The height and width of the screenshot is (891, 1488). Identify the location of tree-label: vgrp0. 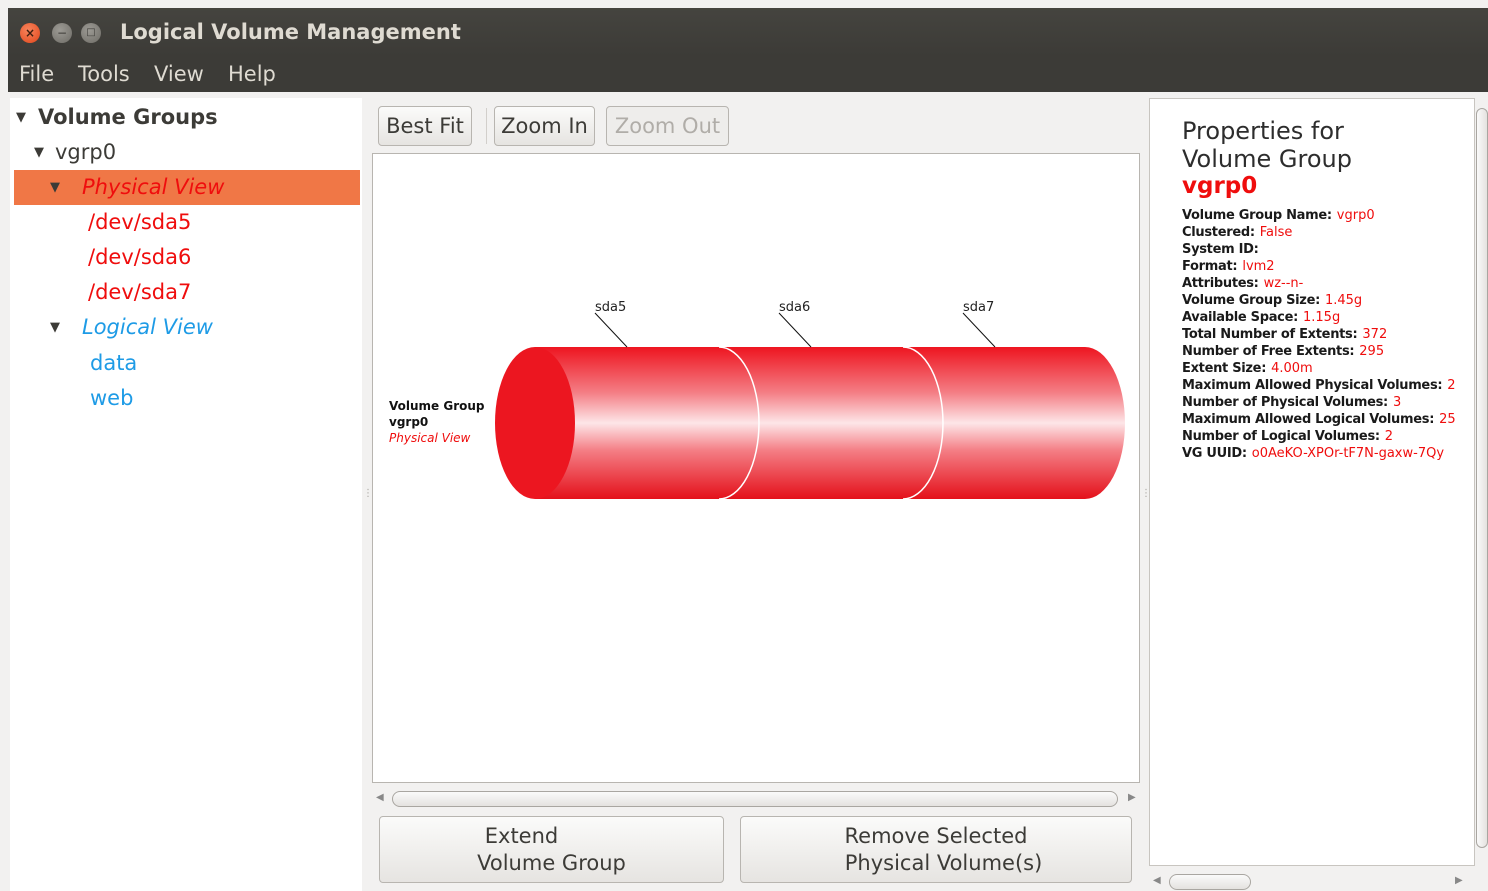
(86, 152).